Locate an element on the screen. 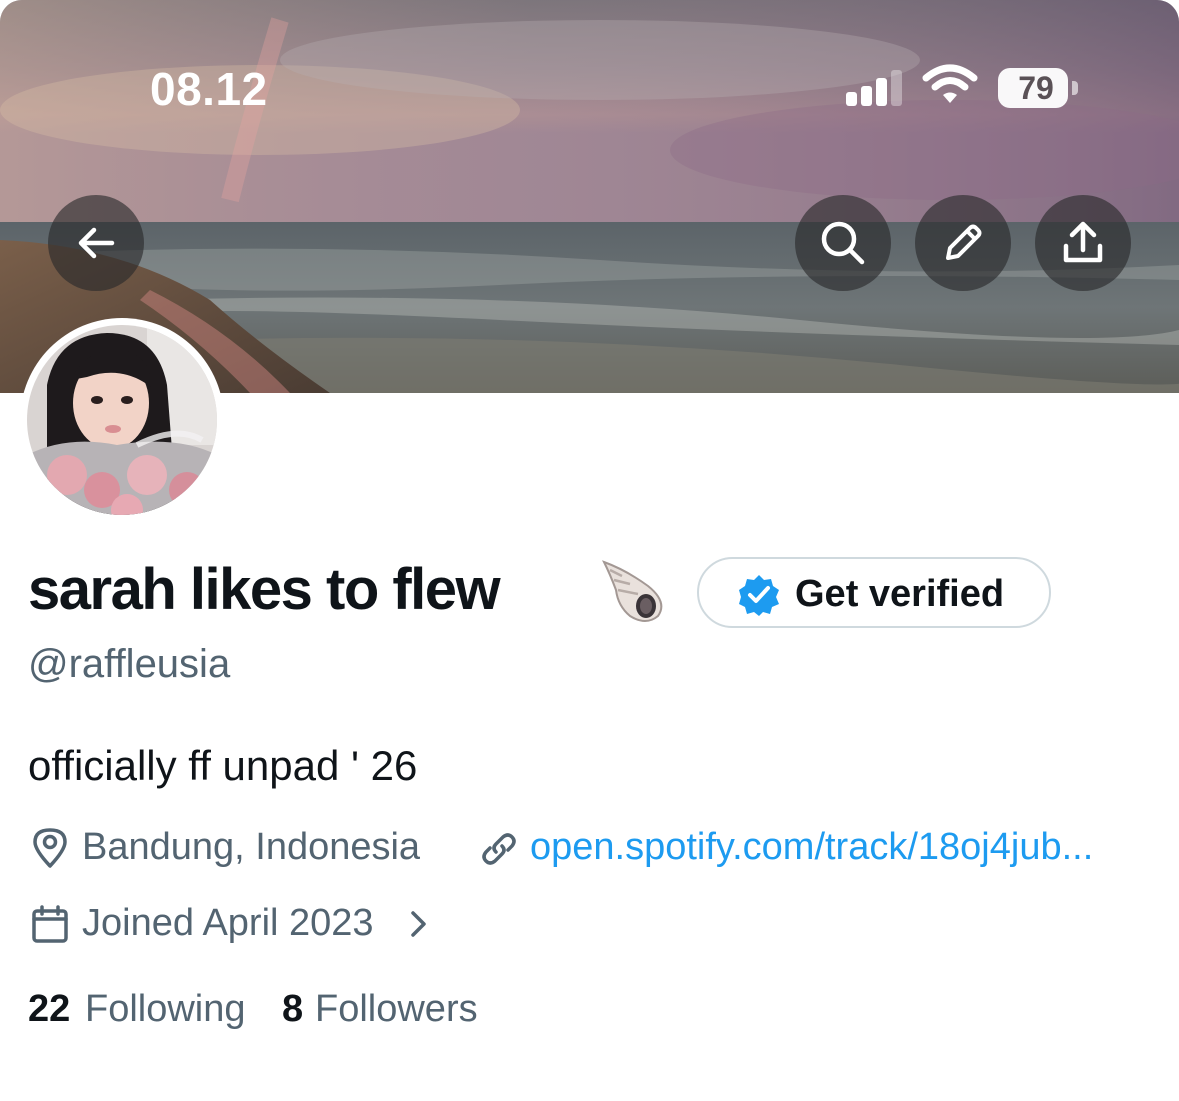 The height and width of the screenshot is (1101, 1179). arrow-left-icon is located at coordinates (96, 243).